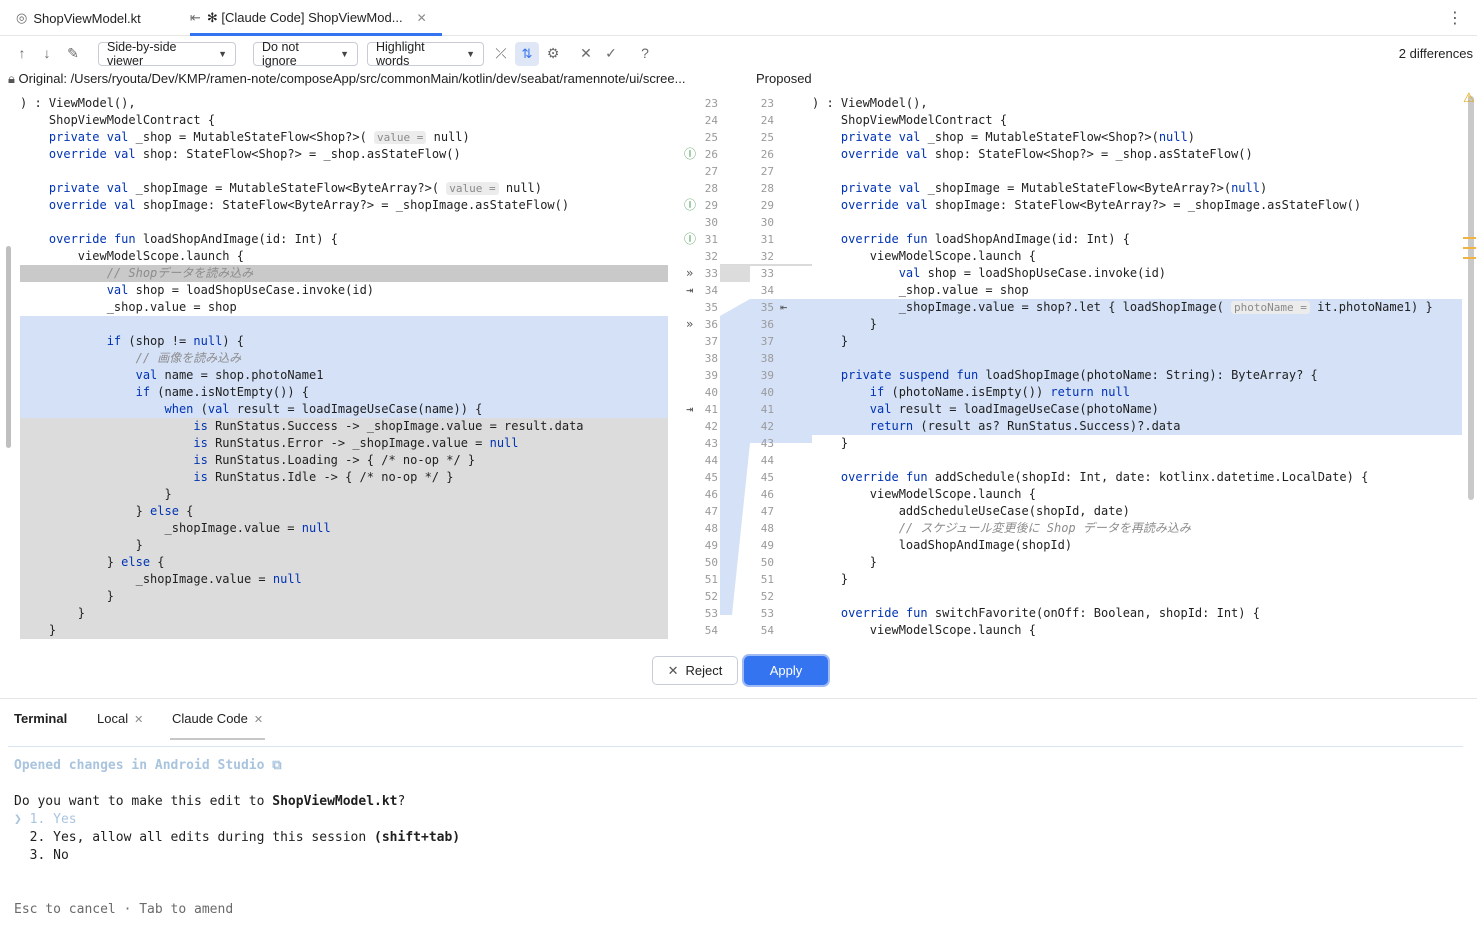  What do you see at coordinates (335, 801) in the screenshot?
I see `question-file: ShopViewModel.kt` at bounding box center [335, 801].